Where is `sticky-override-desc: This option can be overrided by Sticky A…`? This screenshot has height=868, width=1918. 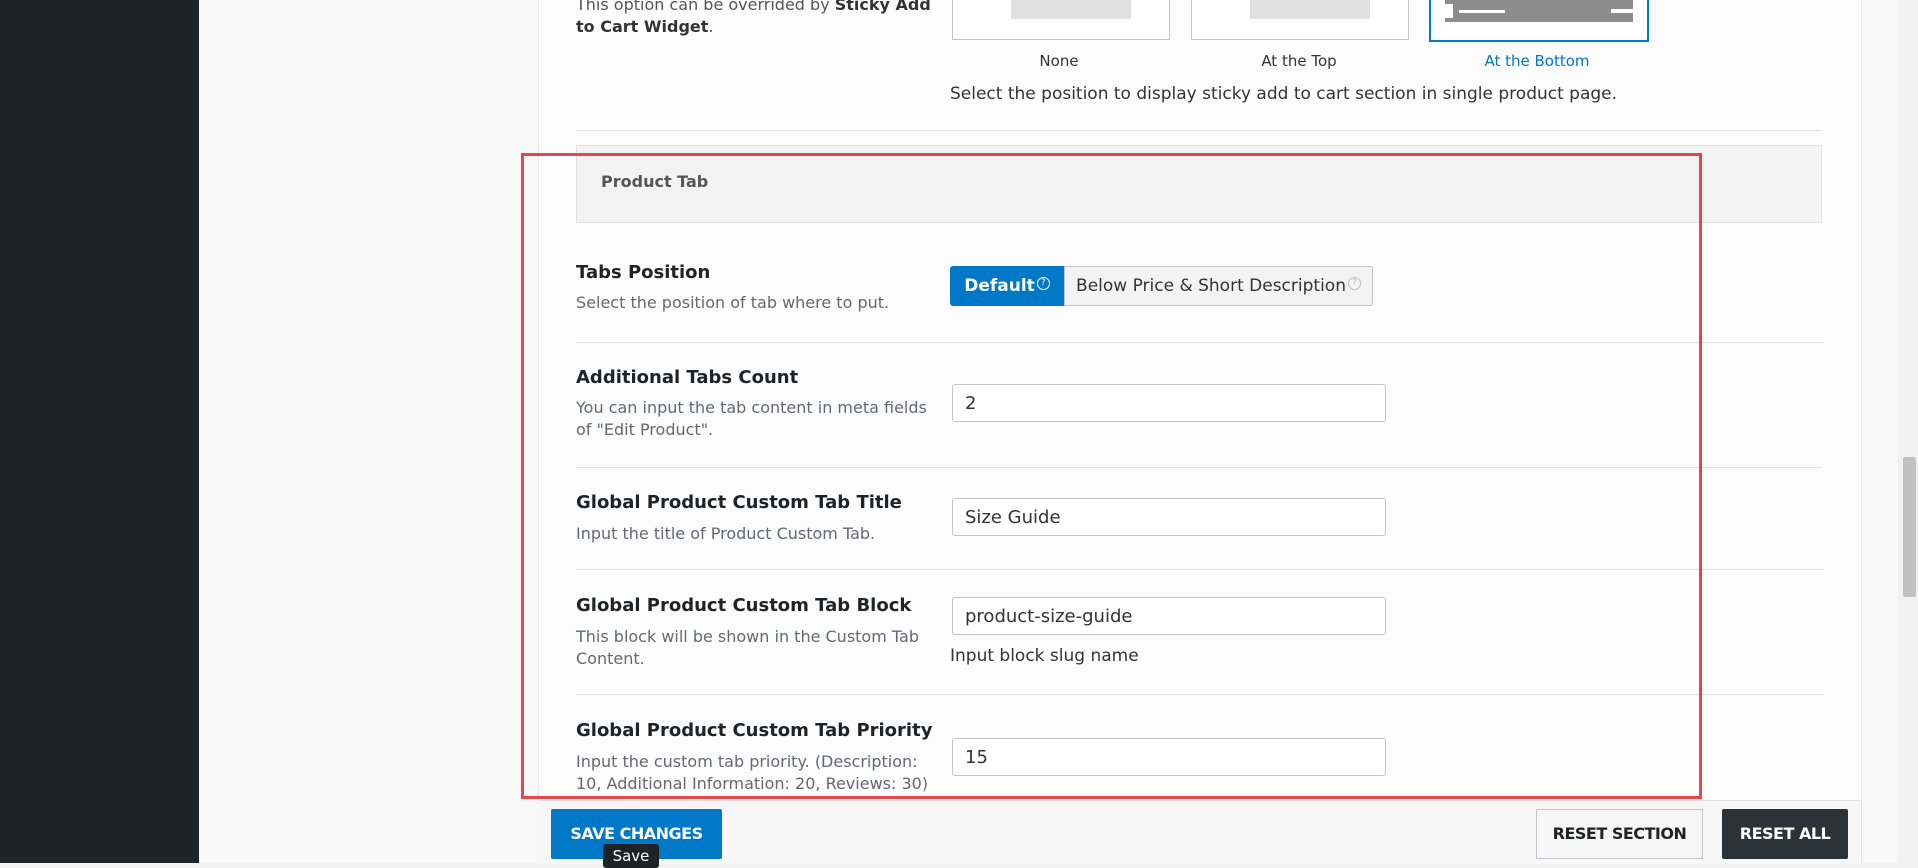
sticky-override-desc: This option can be overrided by Sticky A… is located at coordinates (753, 18).